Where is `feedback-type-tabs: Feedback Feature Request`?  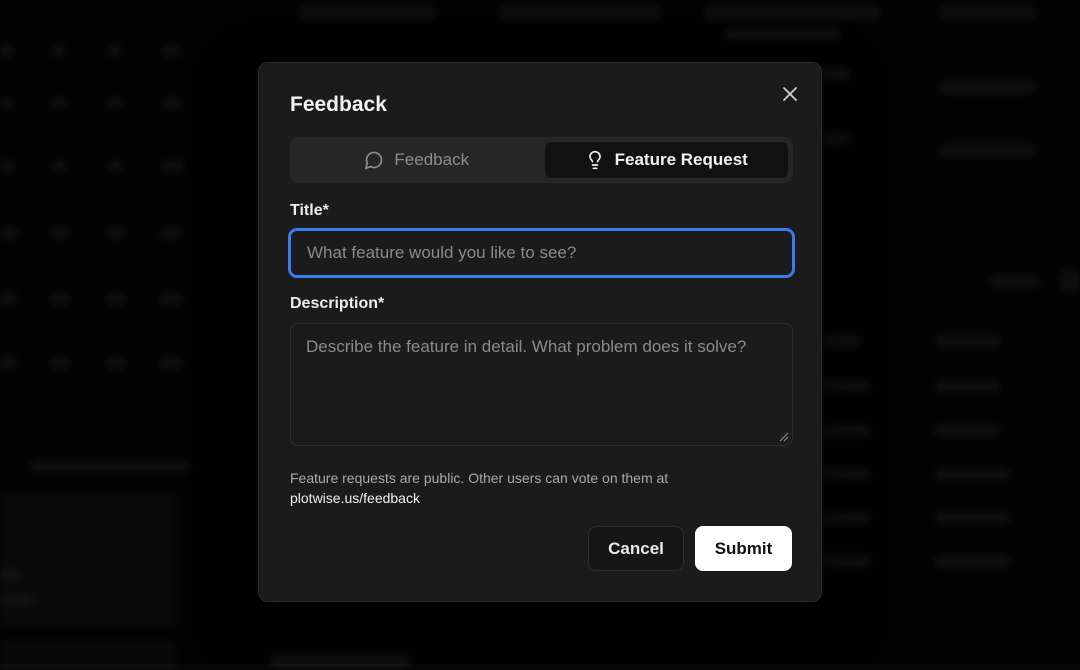
feedback-type-tabs: Feedback Feature Request is located at coordinates (541, 160).